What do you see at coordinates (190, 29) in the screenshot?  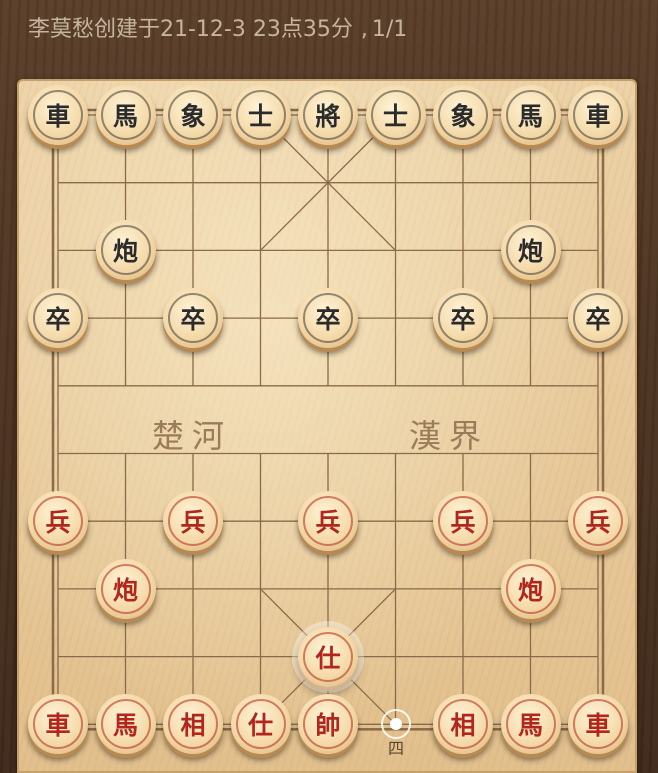 I see `game-title: 李莫愁创建于21-12-3 23点35分` at bounding box center [190, 29].